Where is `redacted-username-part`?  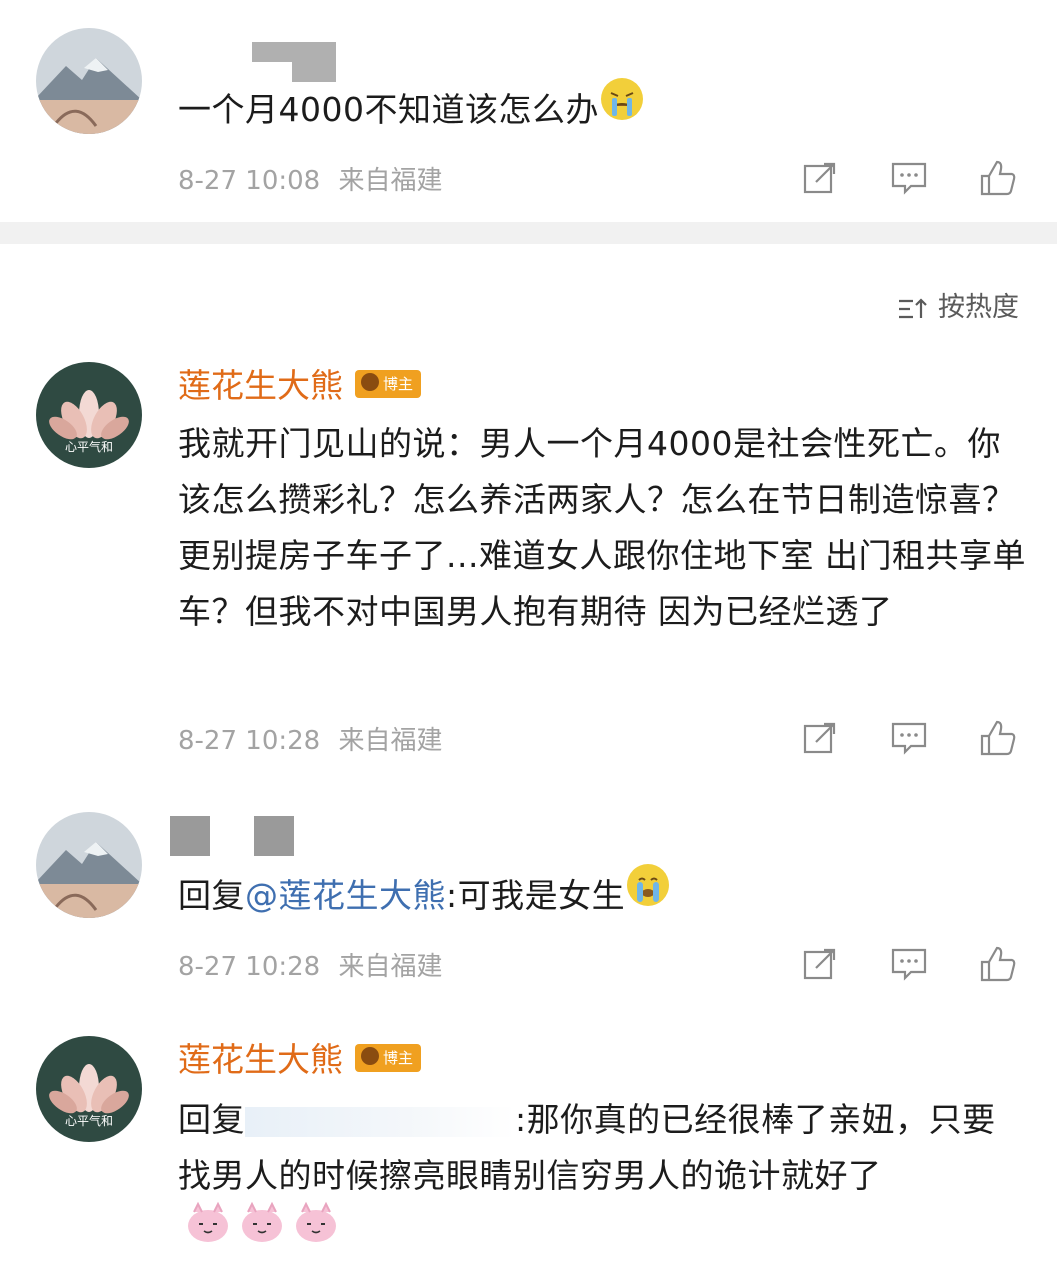
redacted-username-part is located at coordinates (272, 72).